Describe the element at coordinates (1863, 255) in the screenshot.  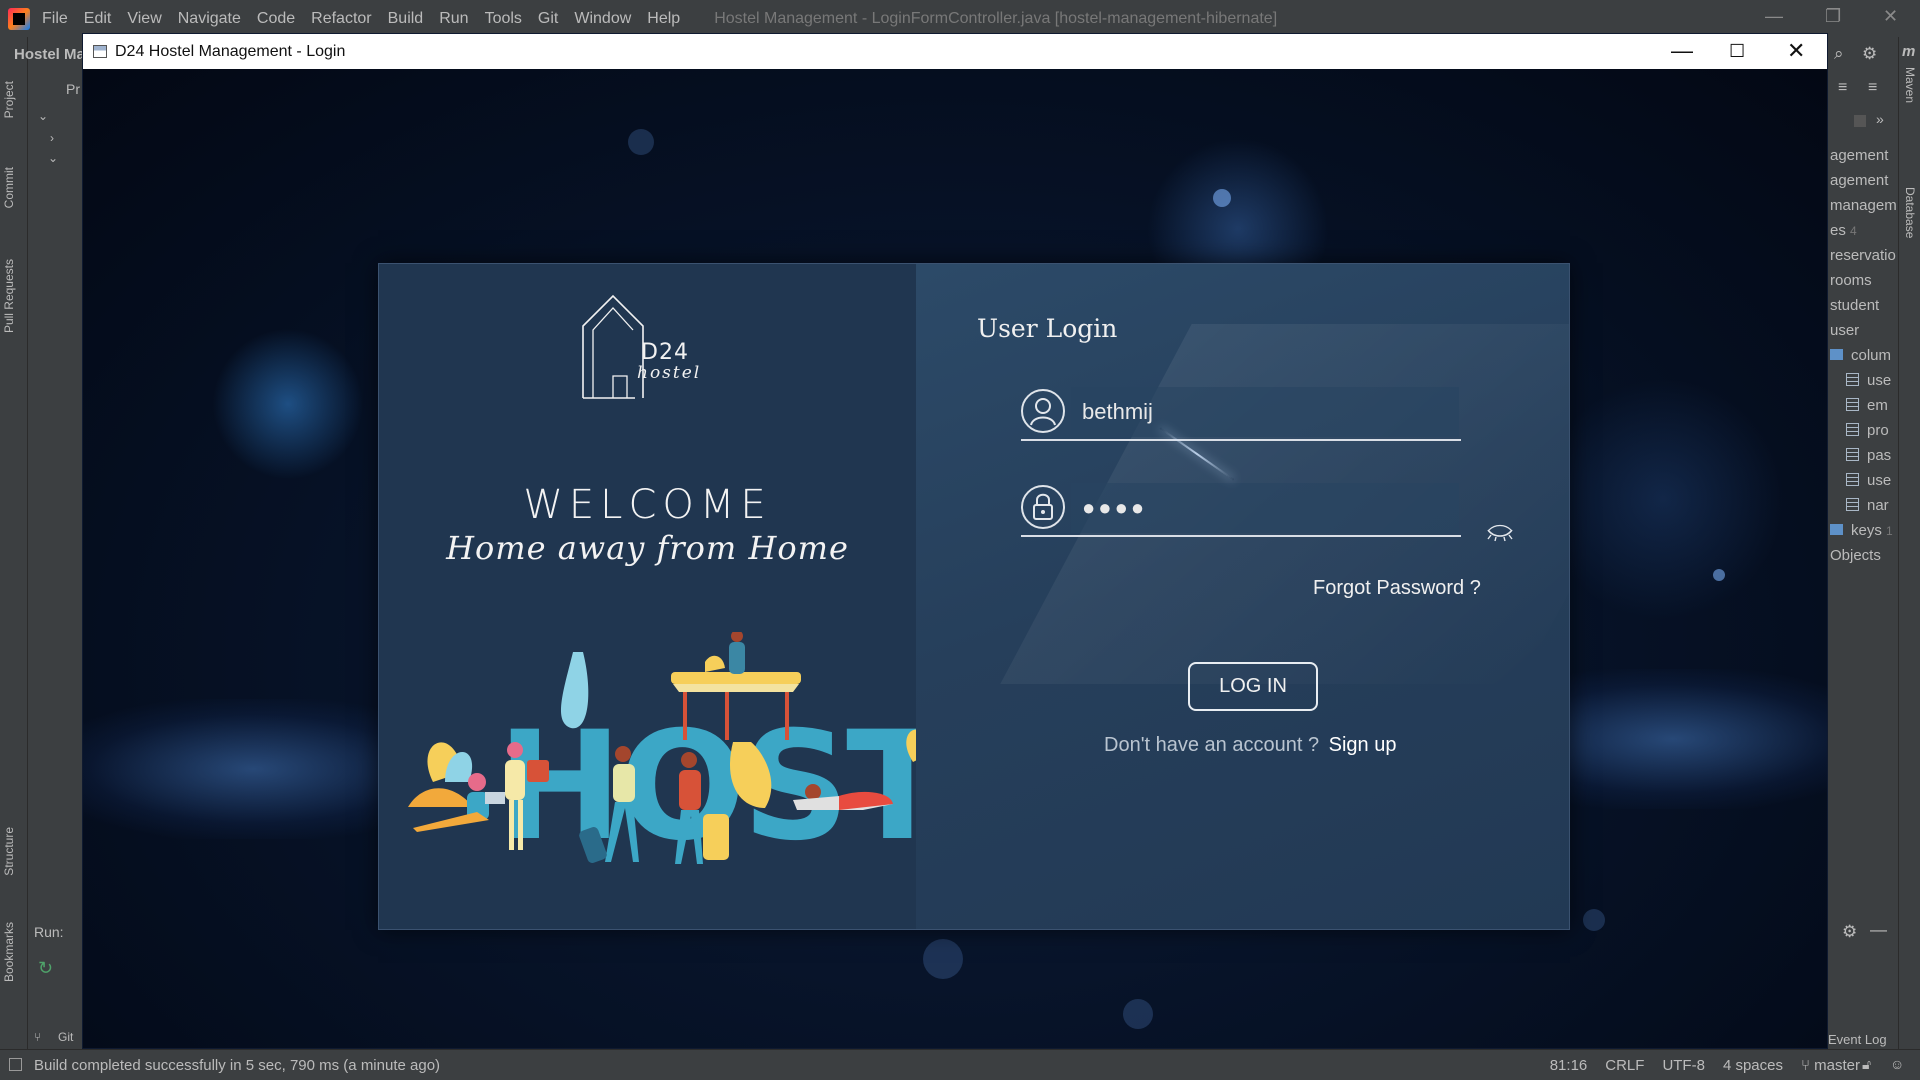
I see `db-tree-item: reservatio` at that location.